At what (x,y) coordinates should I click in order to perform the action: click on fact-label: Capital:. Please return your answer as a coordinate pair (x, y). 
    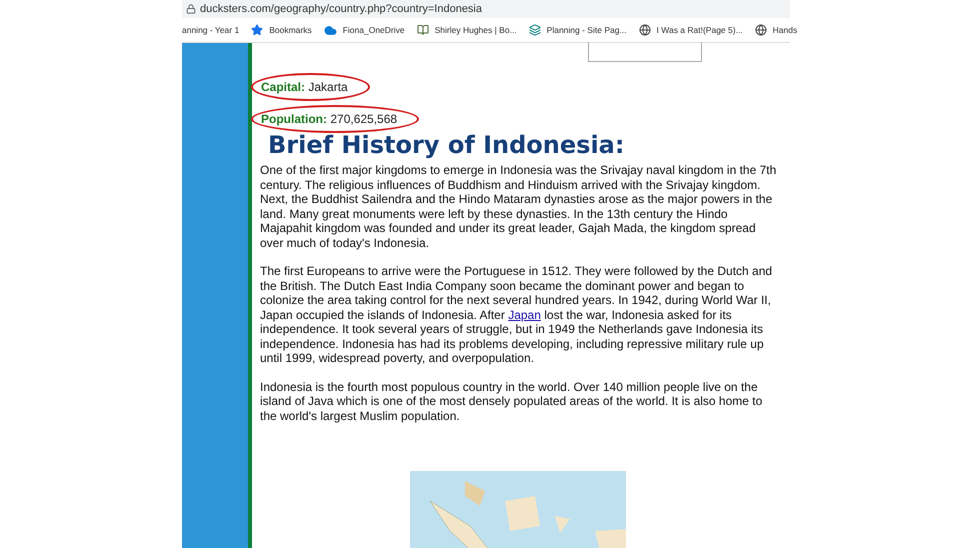
    Looking at the image, I should click on (283, 87).